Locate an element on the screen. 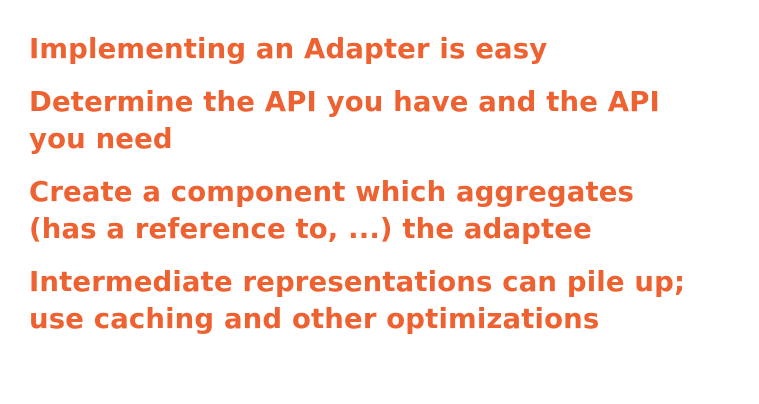 The width and height of the screenshot is (759, 404). bullet-point-1: Implementing an Adapter is easy is located at coordinates (389, 49).